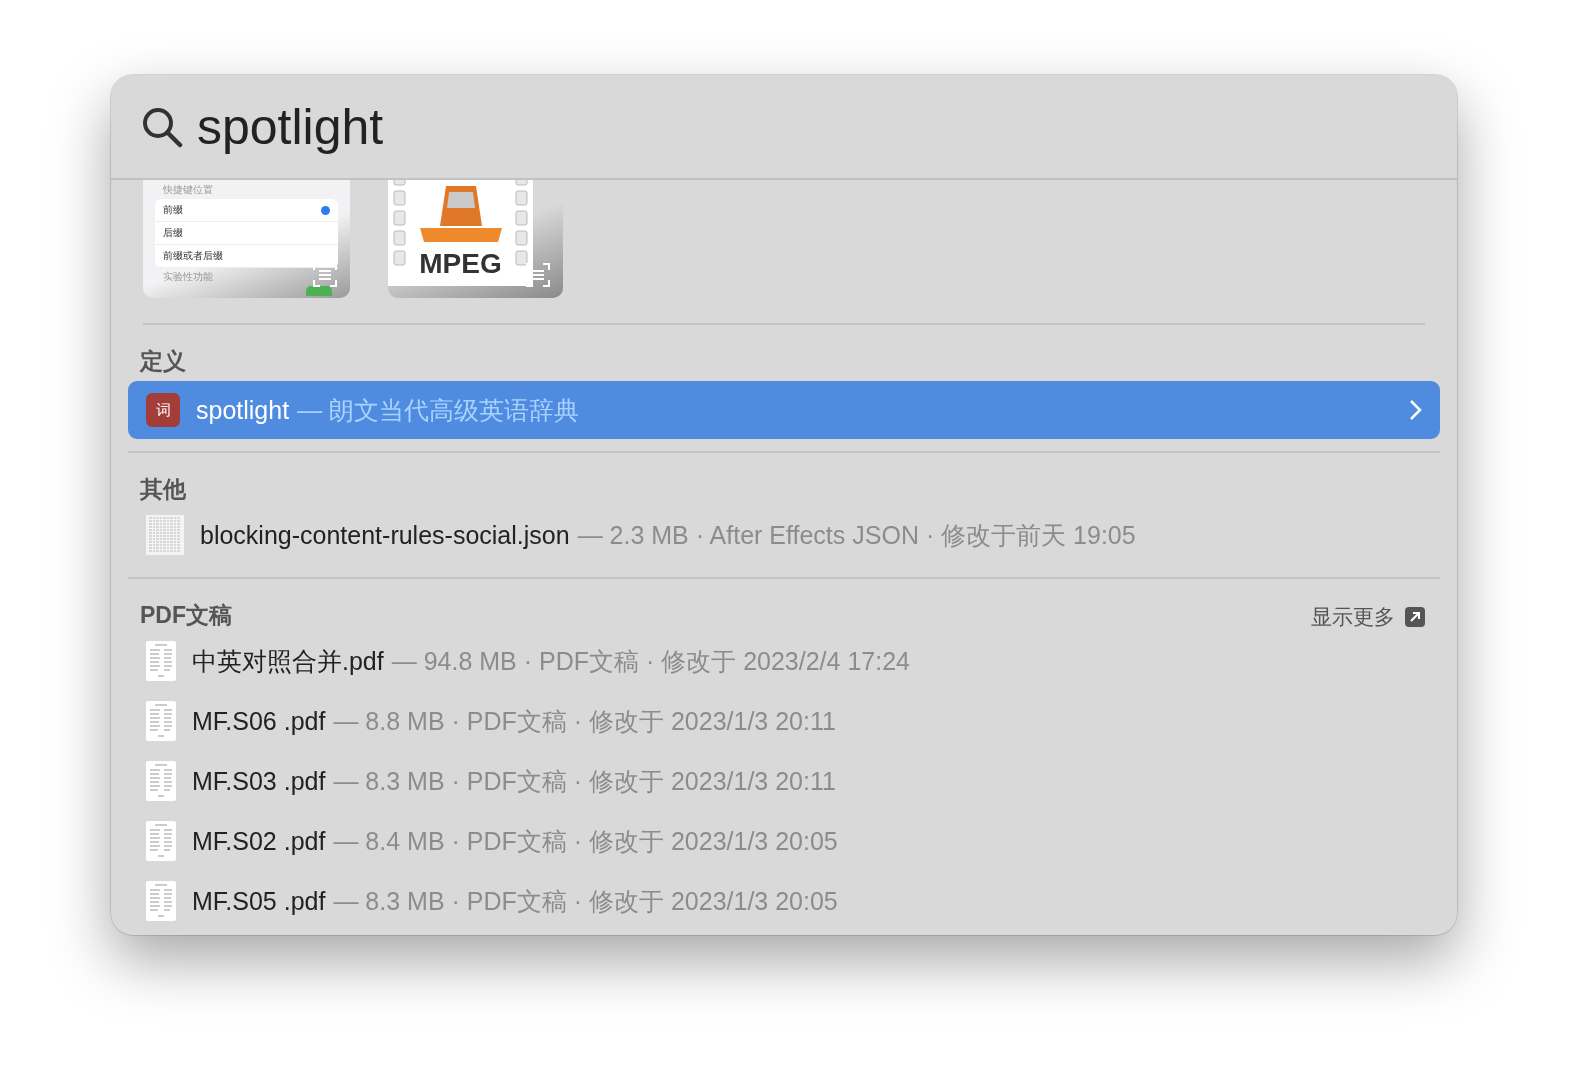  What do you see at coordinates (259, 901) in the screenshot?
I see `result-title: MF.S05 .pdf` at bounding box center [259, 901].